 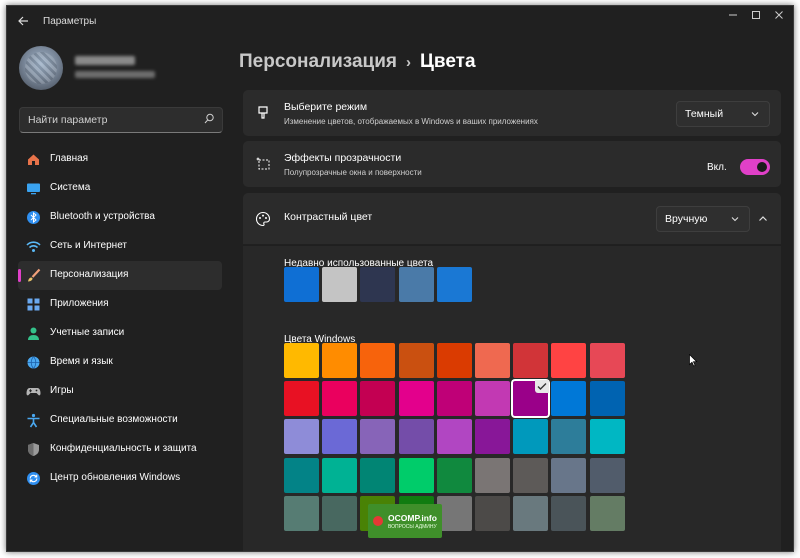 I want to click on close-button, so click(x=779, y=18).